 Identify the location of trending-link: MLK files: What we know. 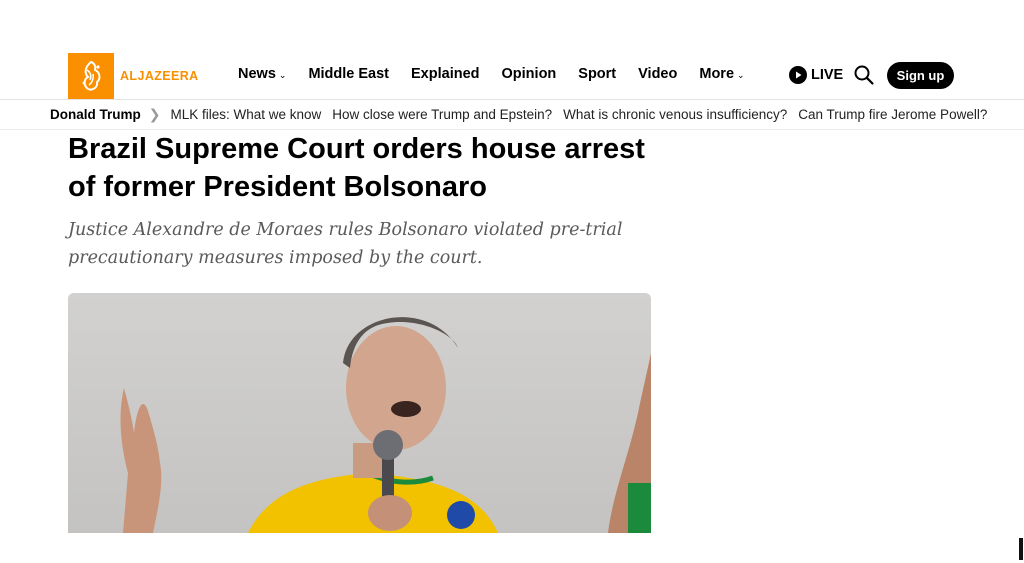
(245, 114).